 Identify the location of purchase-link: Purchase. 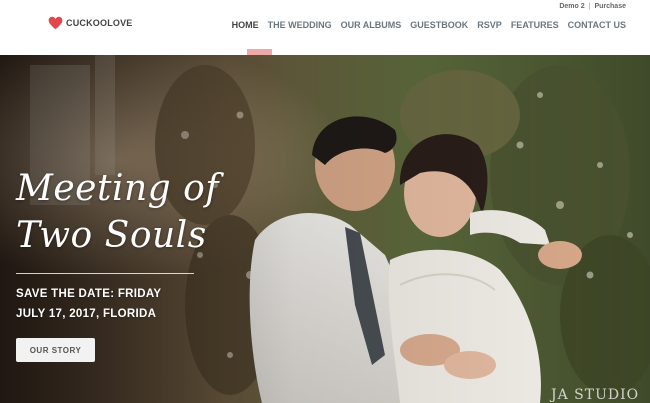
(610, 6).